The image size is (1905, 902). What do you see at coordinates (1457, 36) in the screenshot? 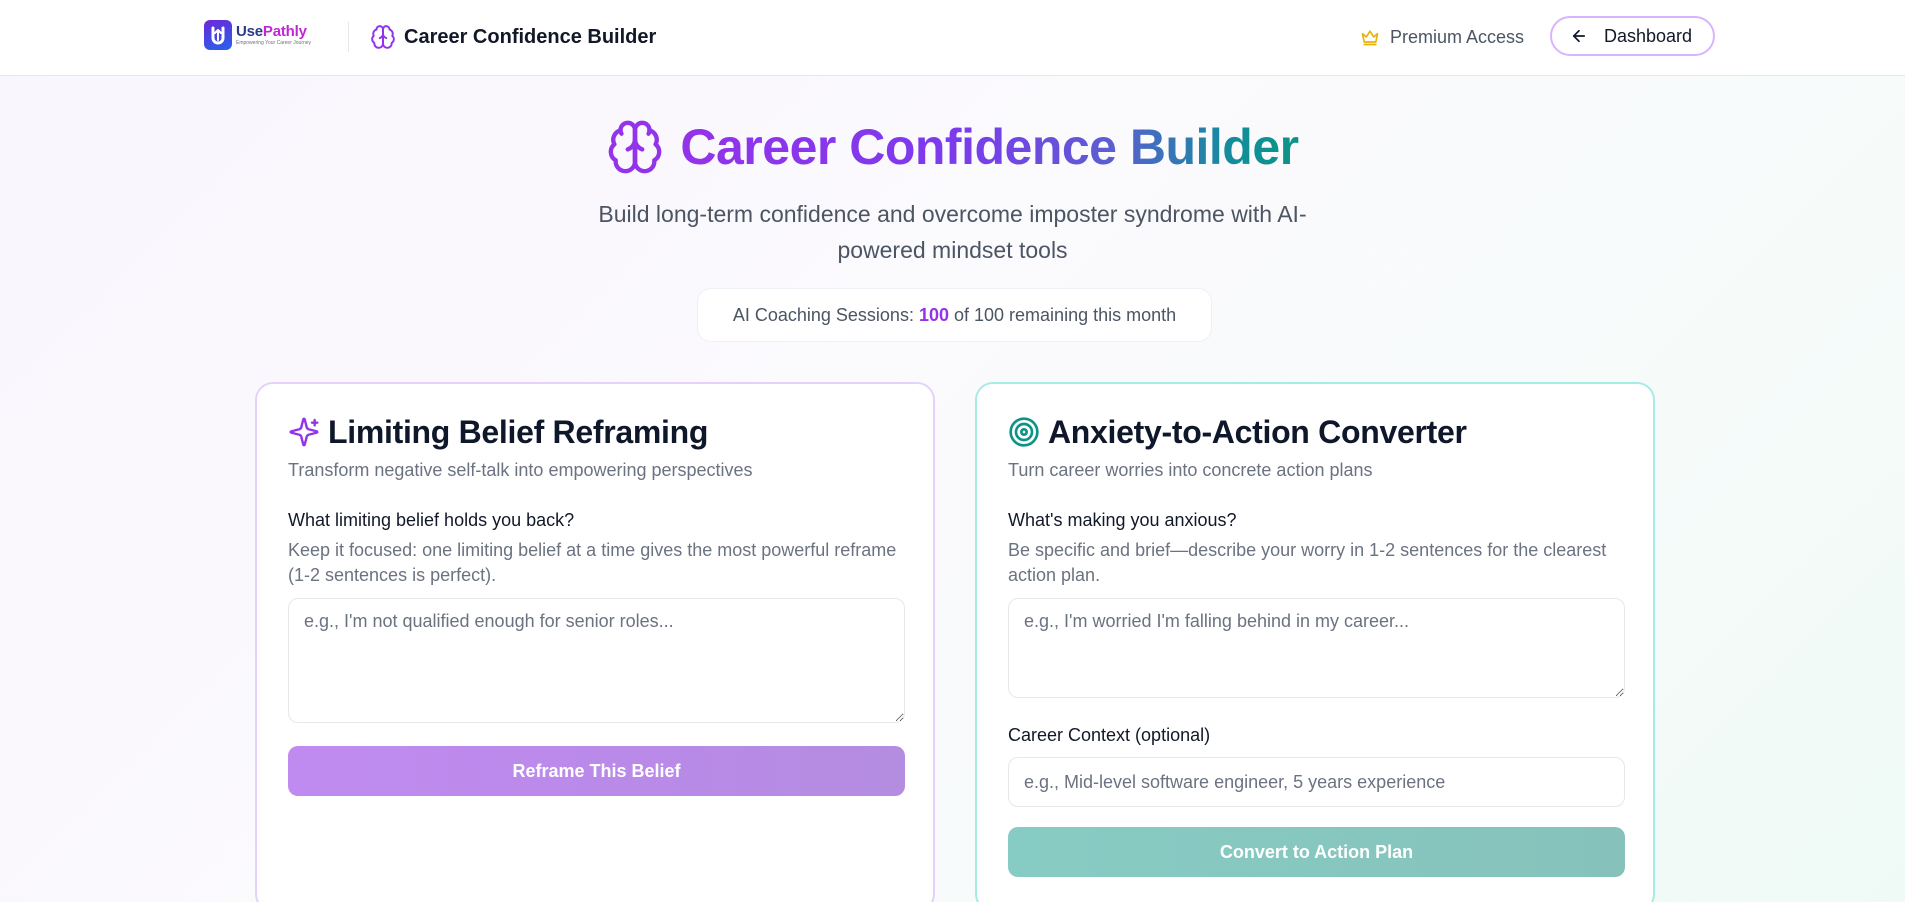
I see `premium-label: Premium Access` at bounding box center [1457, 36].